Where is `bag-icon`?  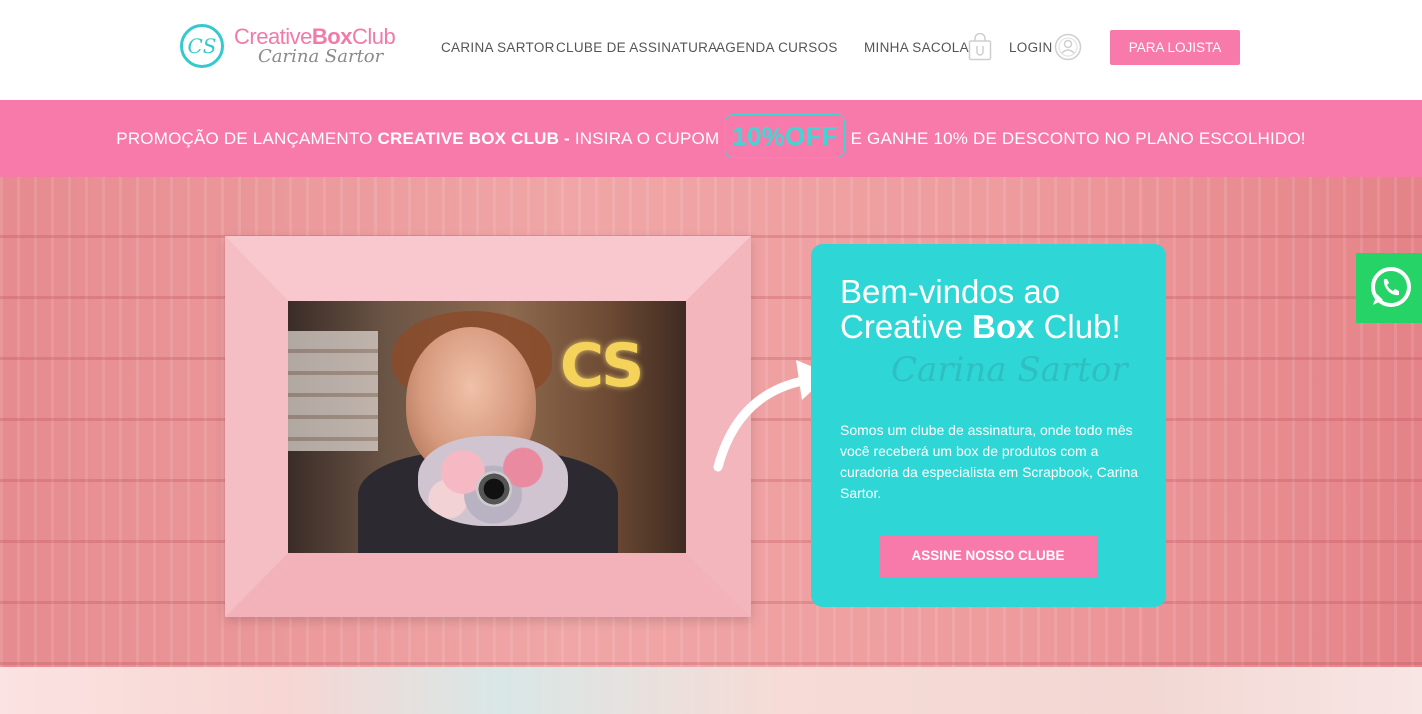
bag-icon is located at coordinates (980, 47).